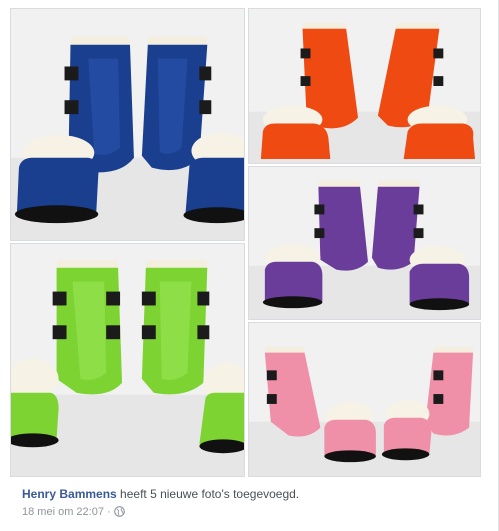 Image resolution: width=499 pixels, height=531 pixels. Describe the element at coordinates (119, 511) in the screenshot. I see `globe-icon` at that location.